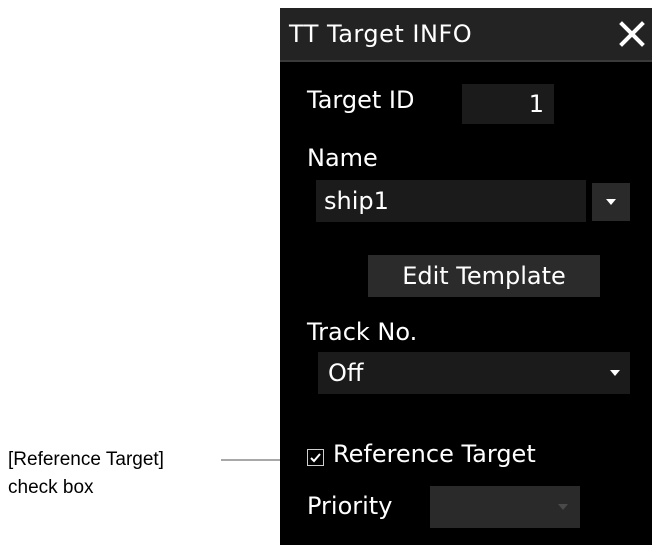  What do you see at coordinates (484, 276) in the screenshot?
I see `edit-template-button: Edit Template` at bounding box center [484, 276].